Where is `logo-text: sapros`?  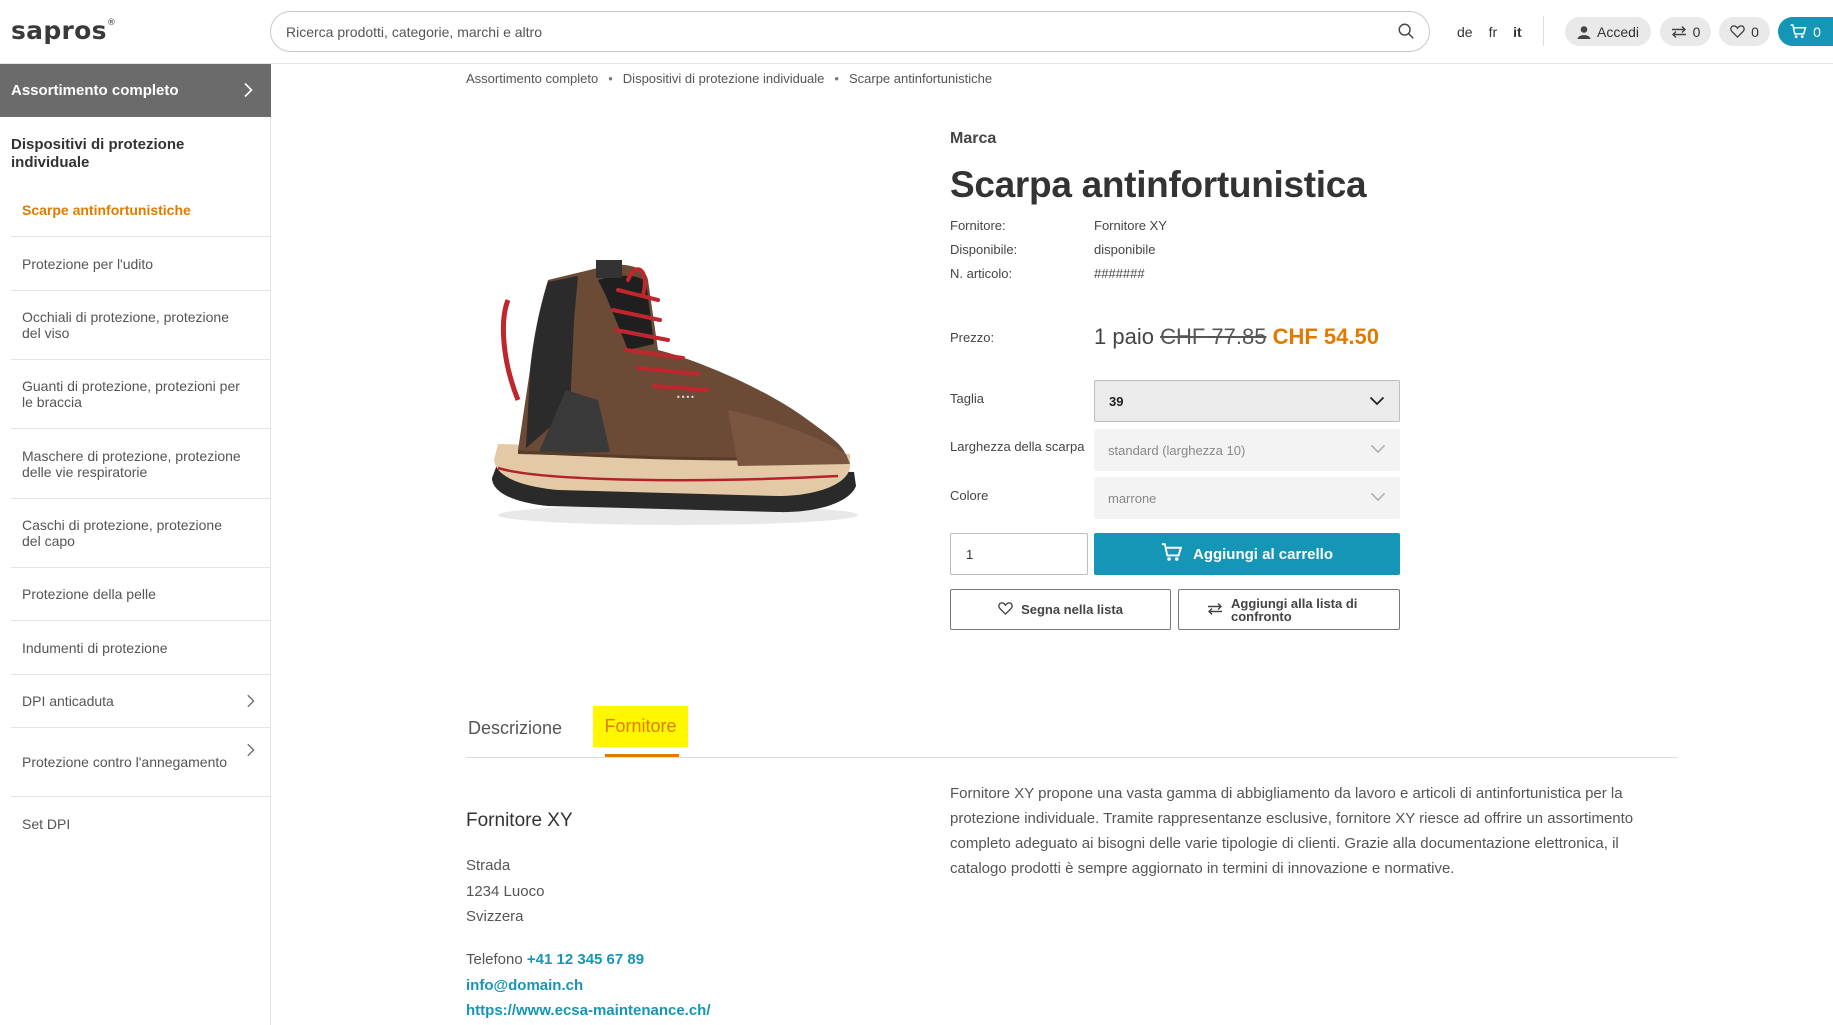 logo-text: sapros is located at coordinates (59, 30).